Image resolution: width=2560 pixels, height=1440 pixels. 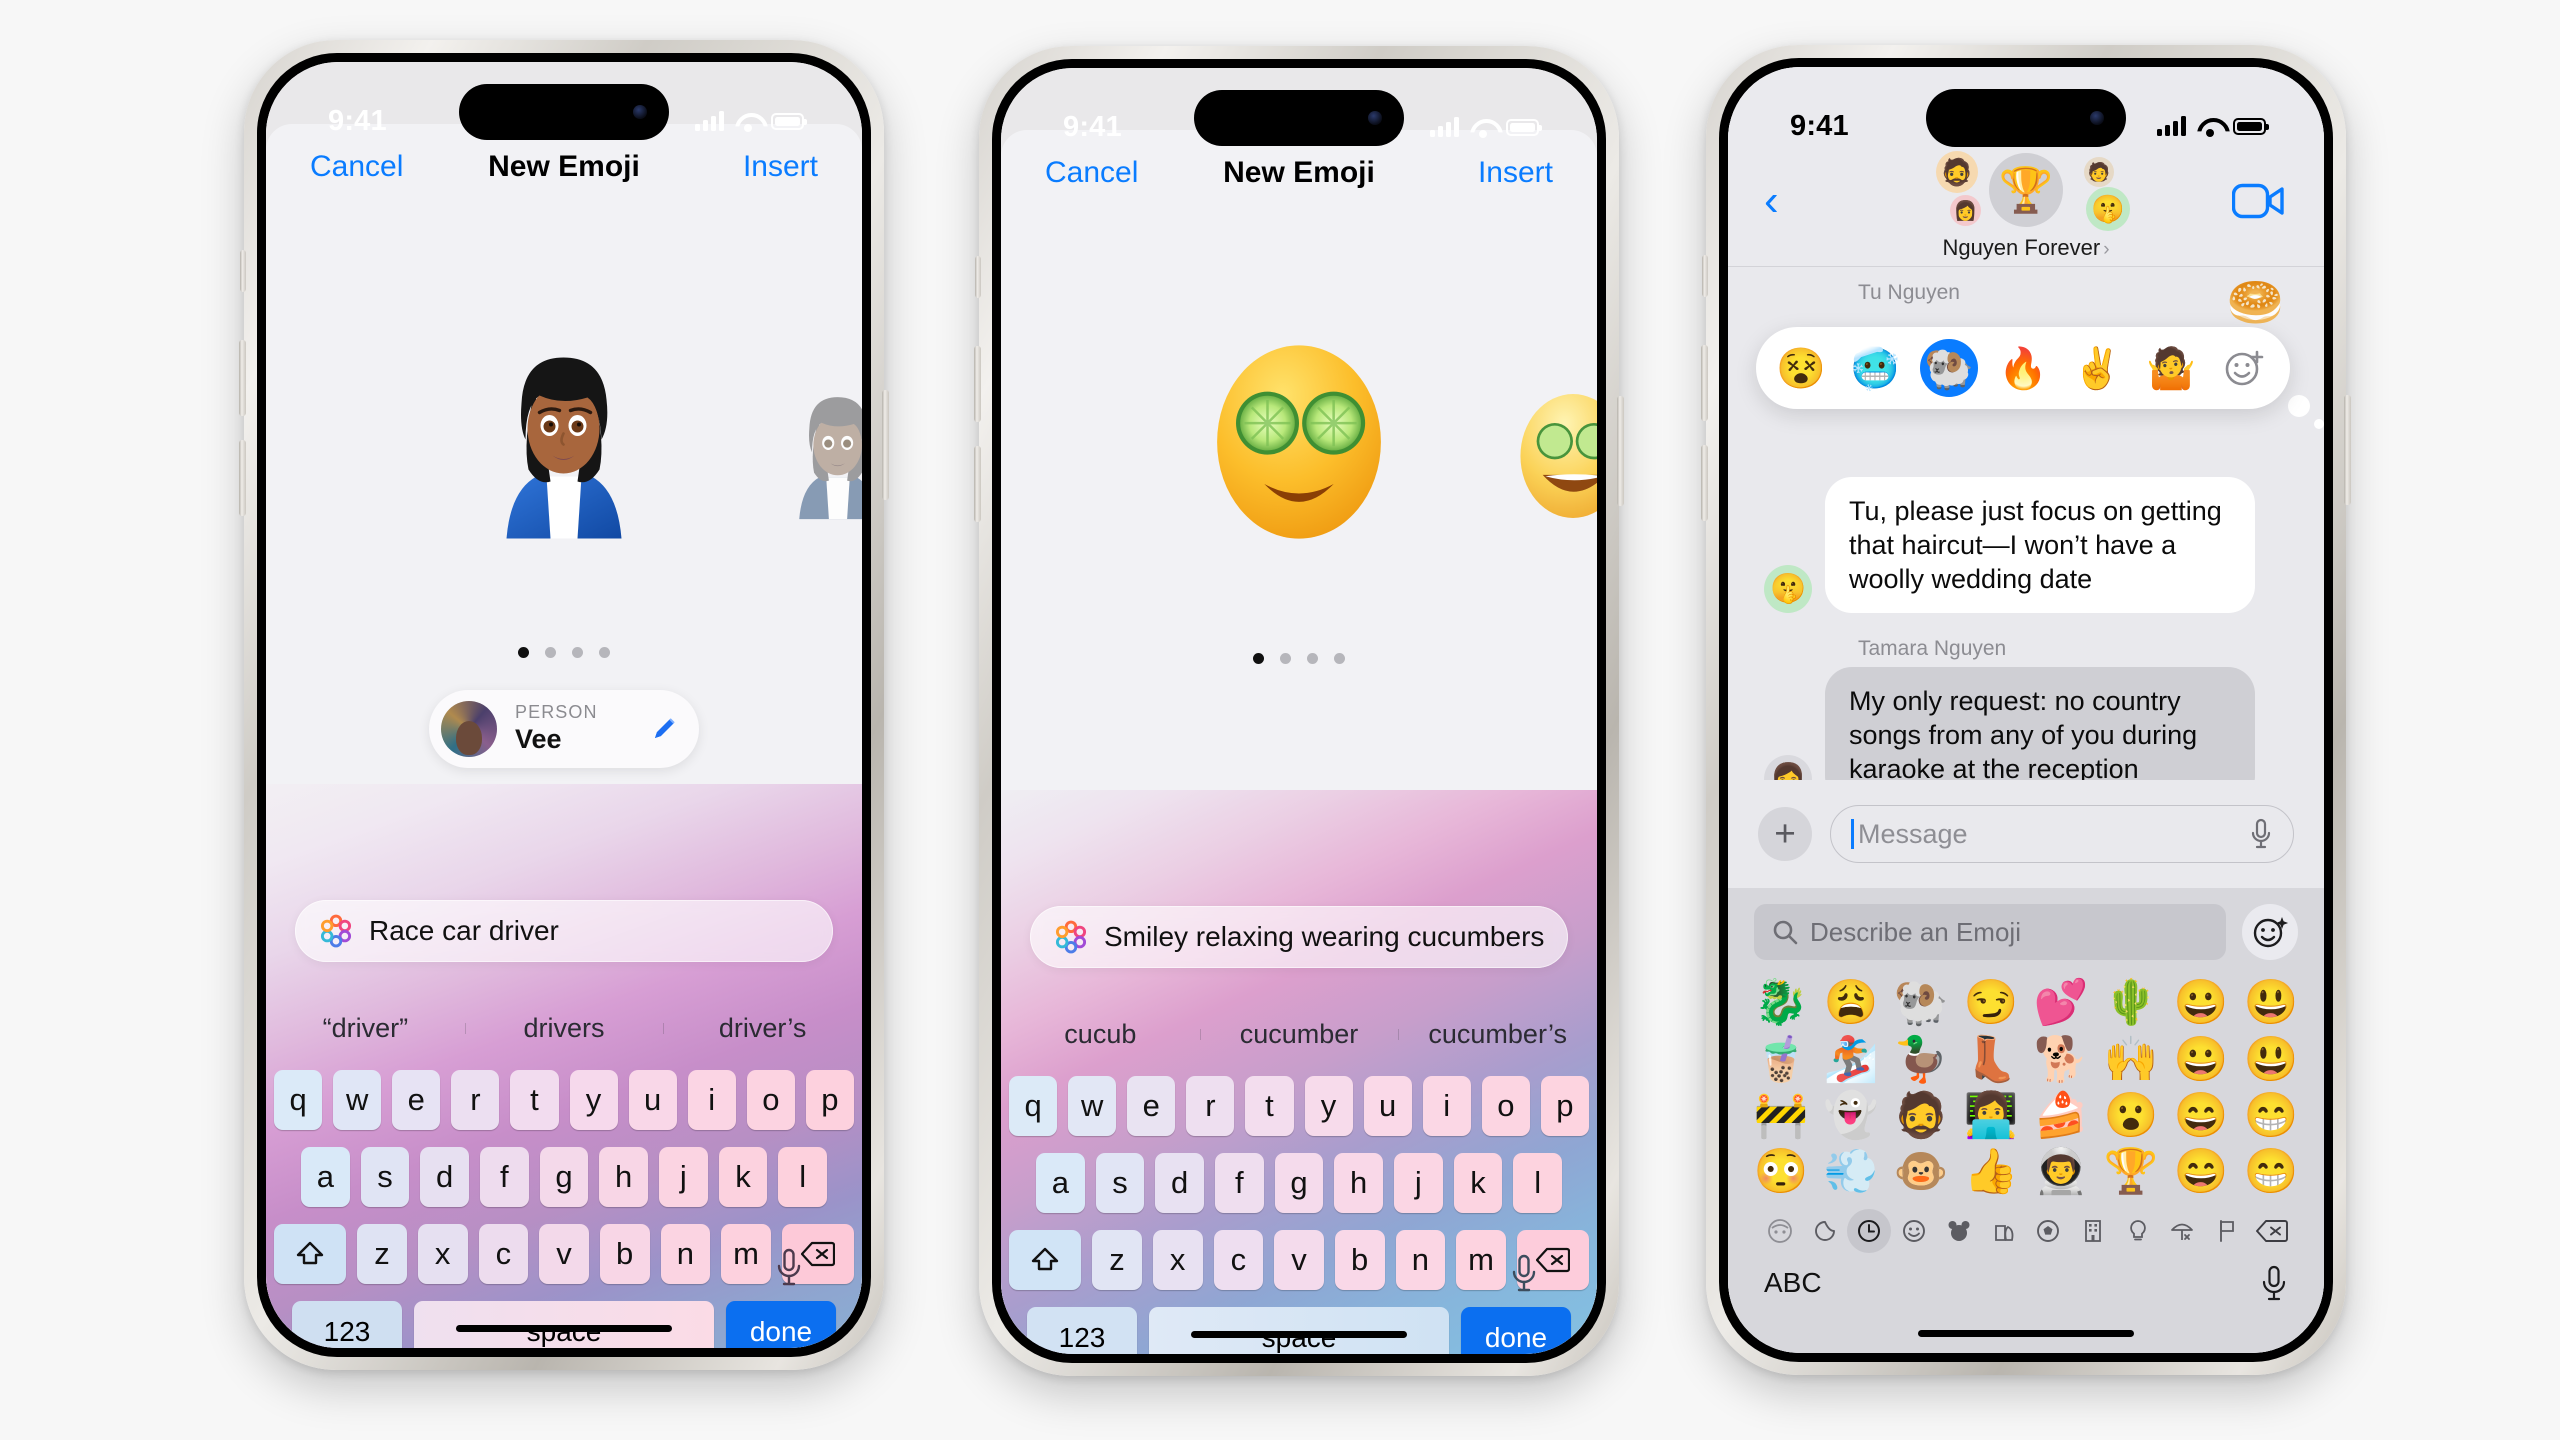 I want to click on shift-icon, so click(x=1045, y=1260).